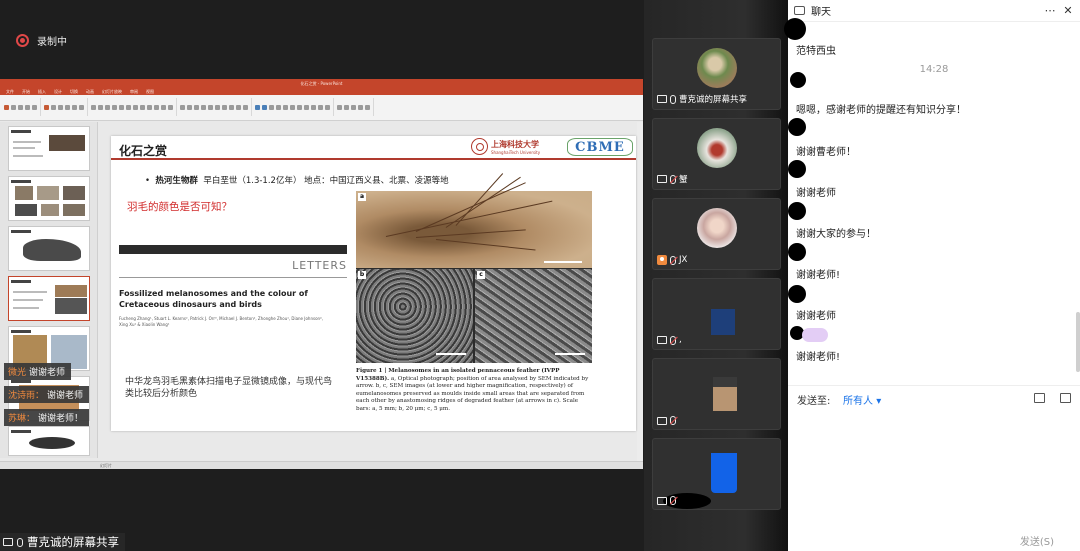 The width and height of the screenshot is (1080, 551). I want to click on screenshot-icon, so click(1065, 398).